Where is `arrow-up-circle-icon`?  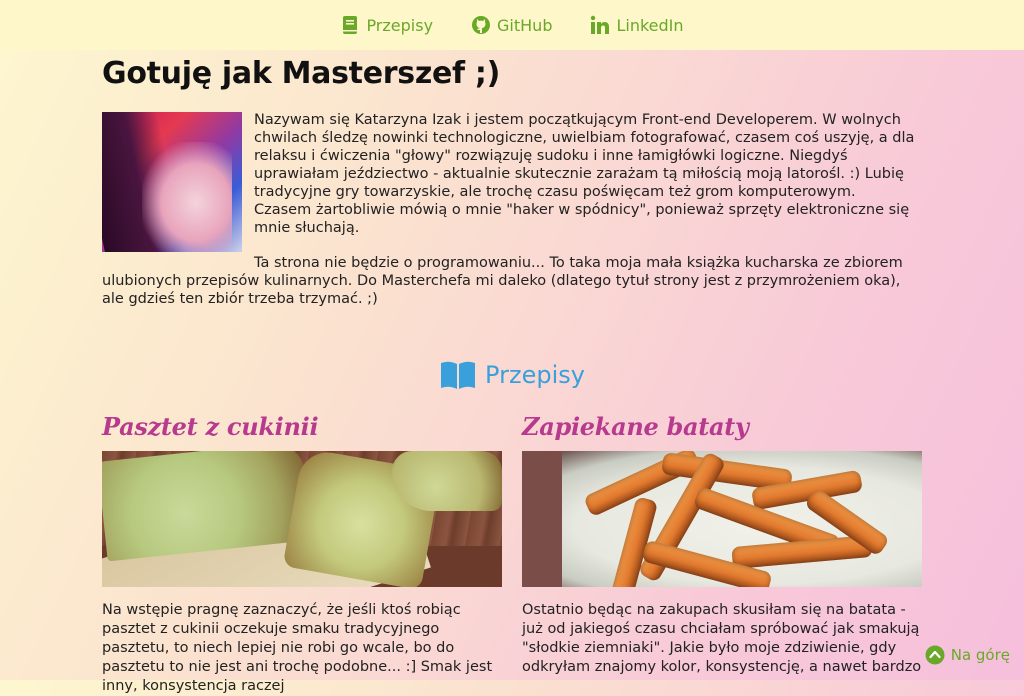 arrow-up-circle-icon is located at coordinates (935, 655).